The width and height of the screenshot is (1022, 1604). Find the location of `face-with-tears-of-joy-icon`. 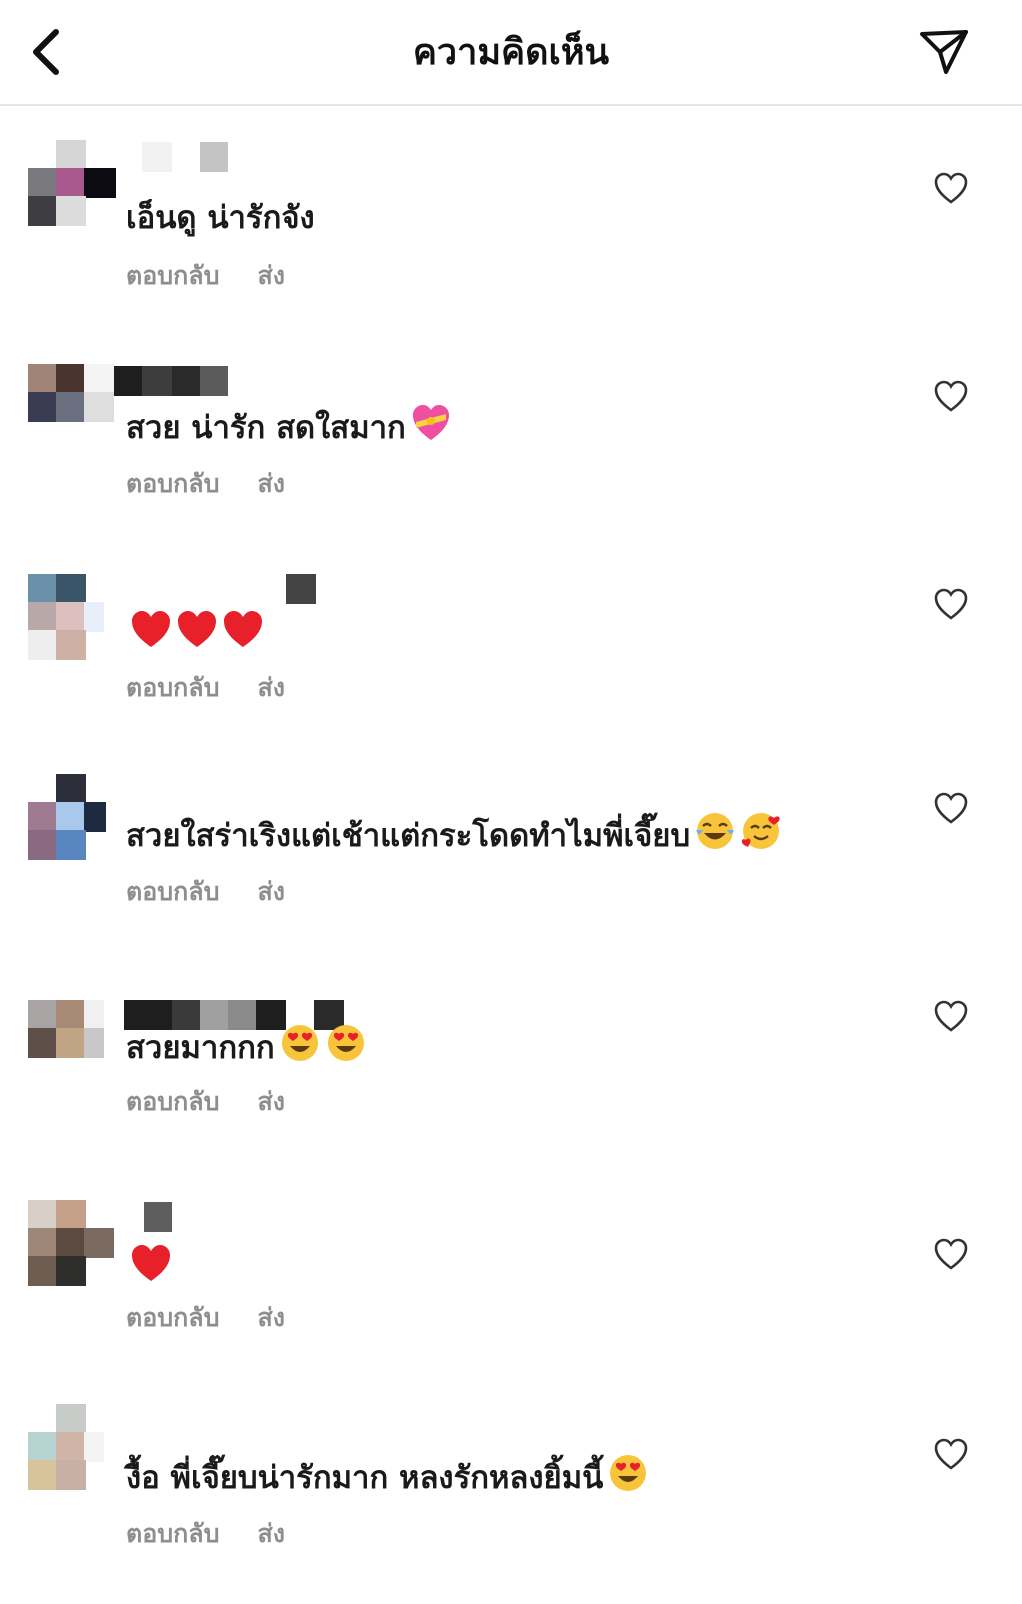

face-with-tears-of-joy-icon is located at coordinates (715, 831).